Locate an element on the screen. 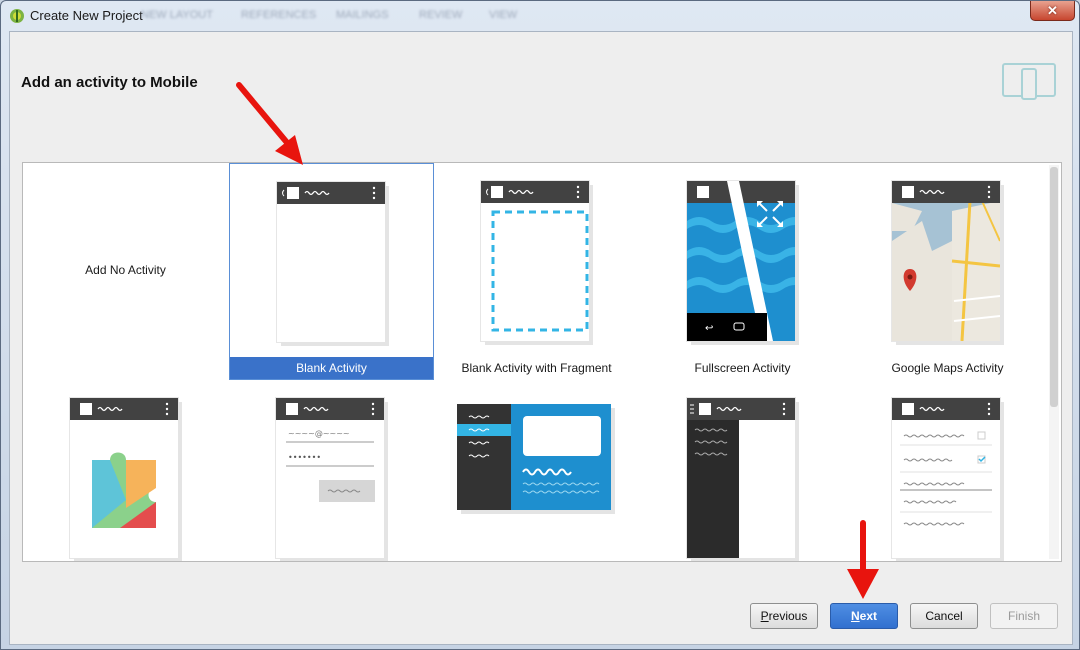 Image resolution: width=1080 pixels, height=650 pixels. template-login-activity: ~~~~@~~~~ ••••••• is located at coordinates (331, 470).